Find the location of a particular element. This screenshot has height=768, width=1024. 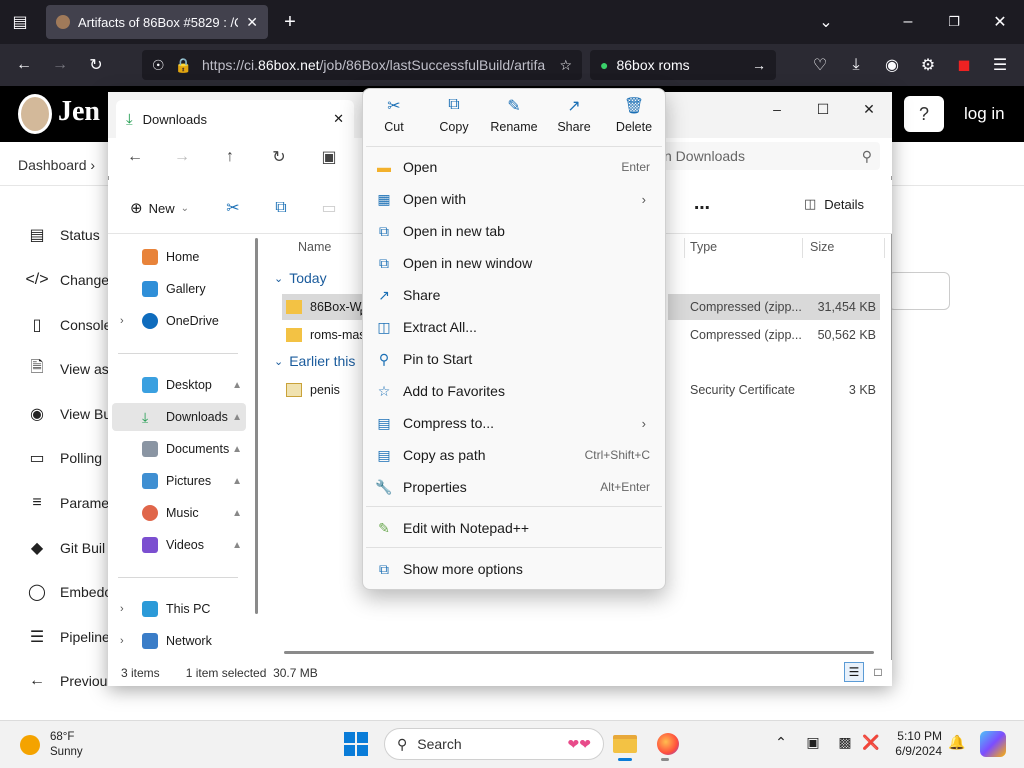

nav-gallery: Gallery is located at coordinates (179, 289).